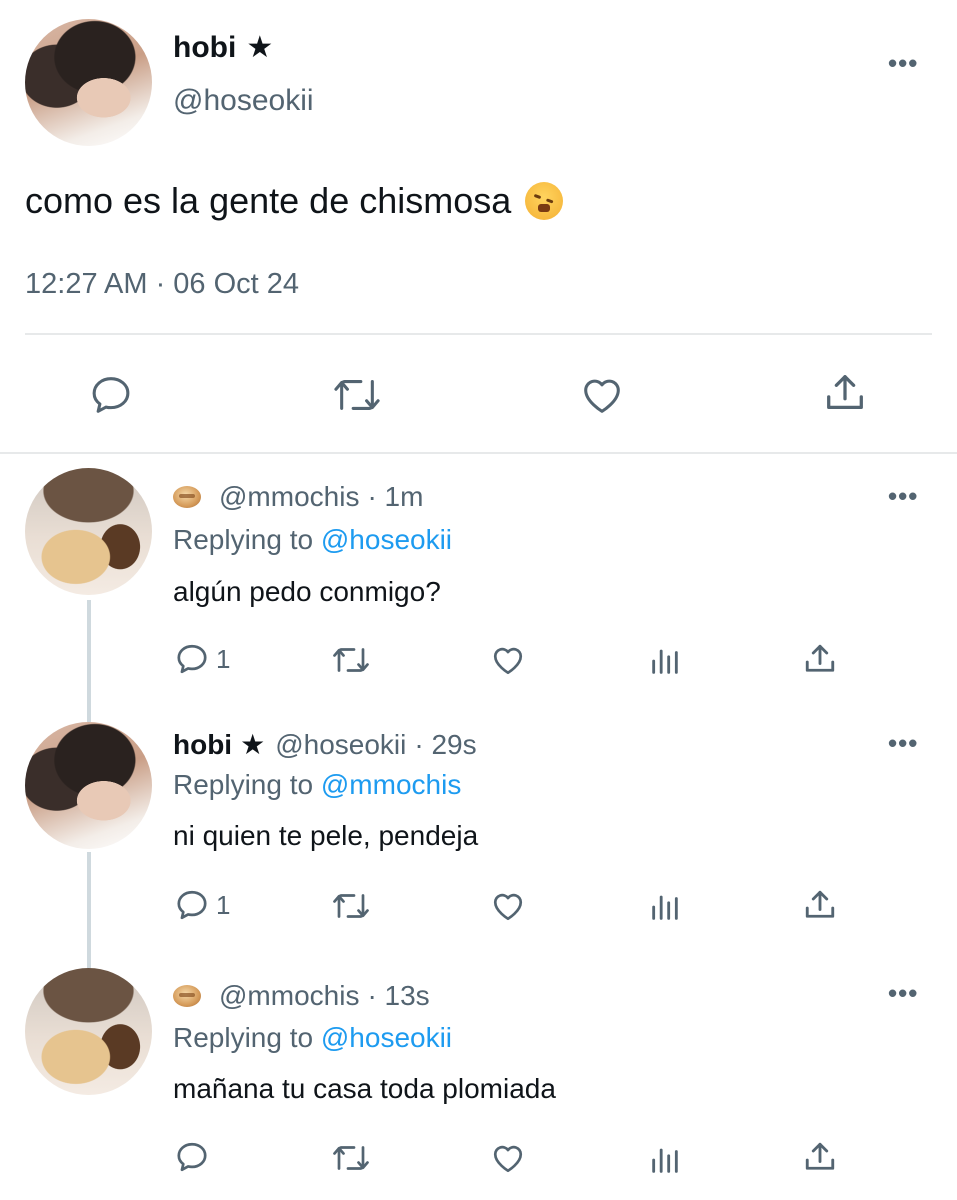 The width and height of the screenshot is (957, 1200). Describe the element at coordinates (478, 453) in the screenshot. I see `section-divider` at that location.